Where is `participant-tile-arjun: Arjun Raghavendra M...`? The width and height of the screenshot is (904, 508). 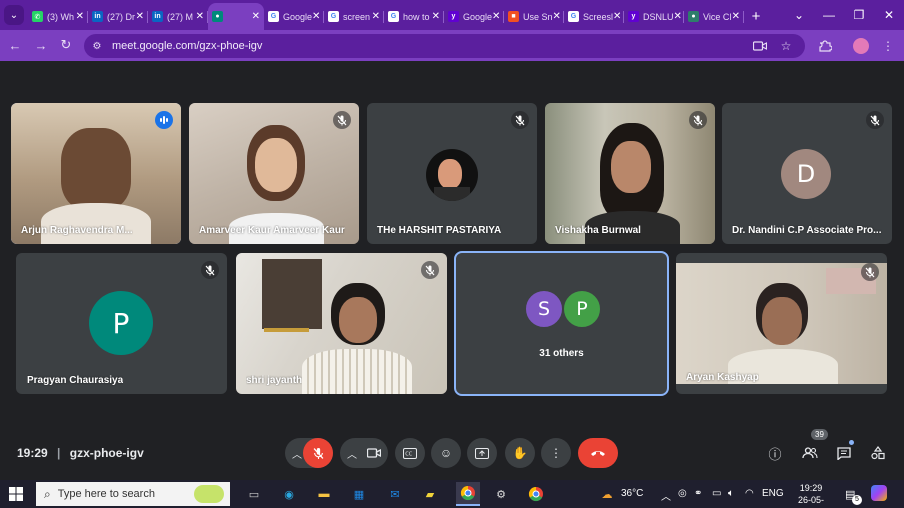
participant-tile-arjun: Arjun Raghavendra M... is located at coordinates (96, 173).